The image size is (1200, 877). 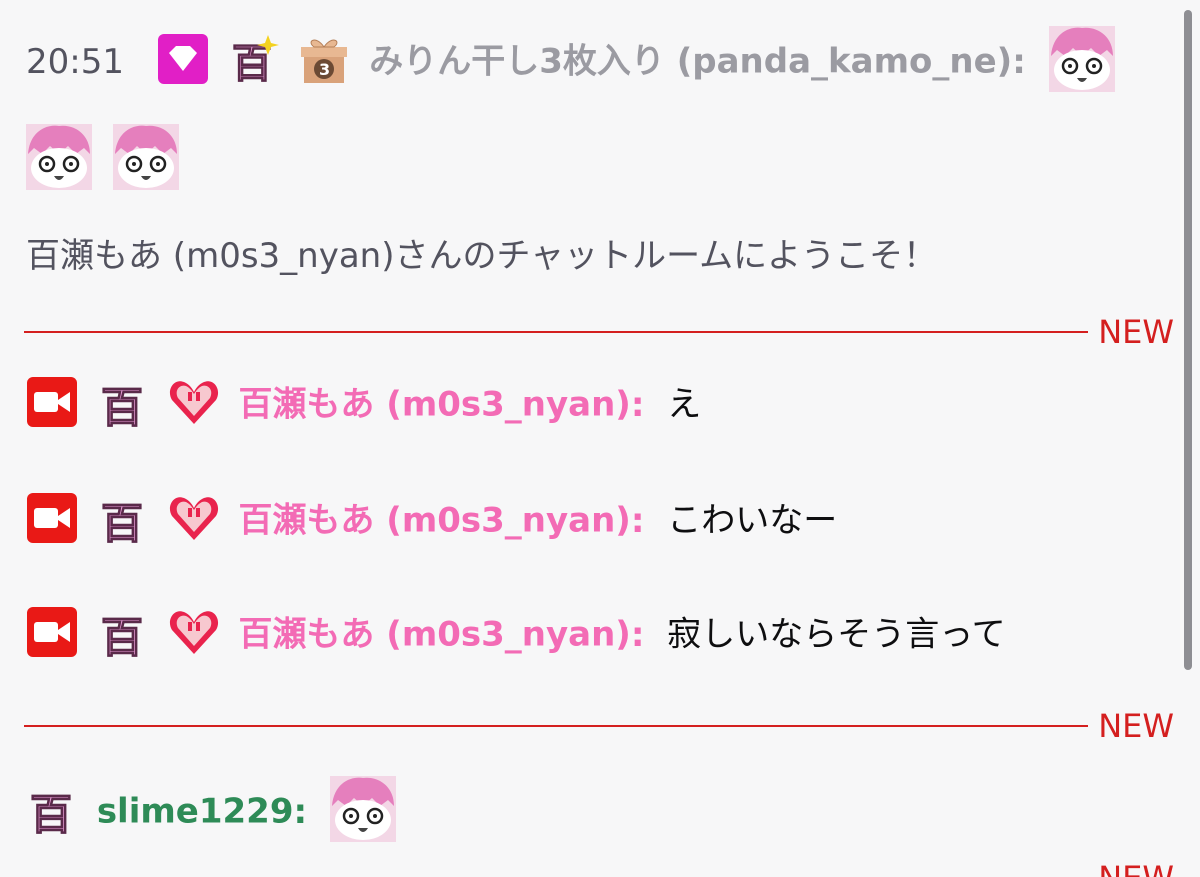 What do you see at coordinates (684, 404) in the screenshot?
I see `message-text: え` at bounding box center [684, 404].